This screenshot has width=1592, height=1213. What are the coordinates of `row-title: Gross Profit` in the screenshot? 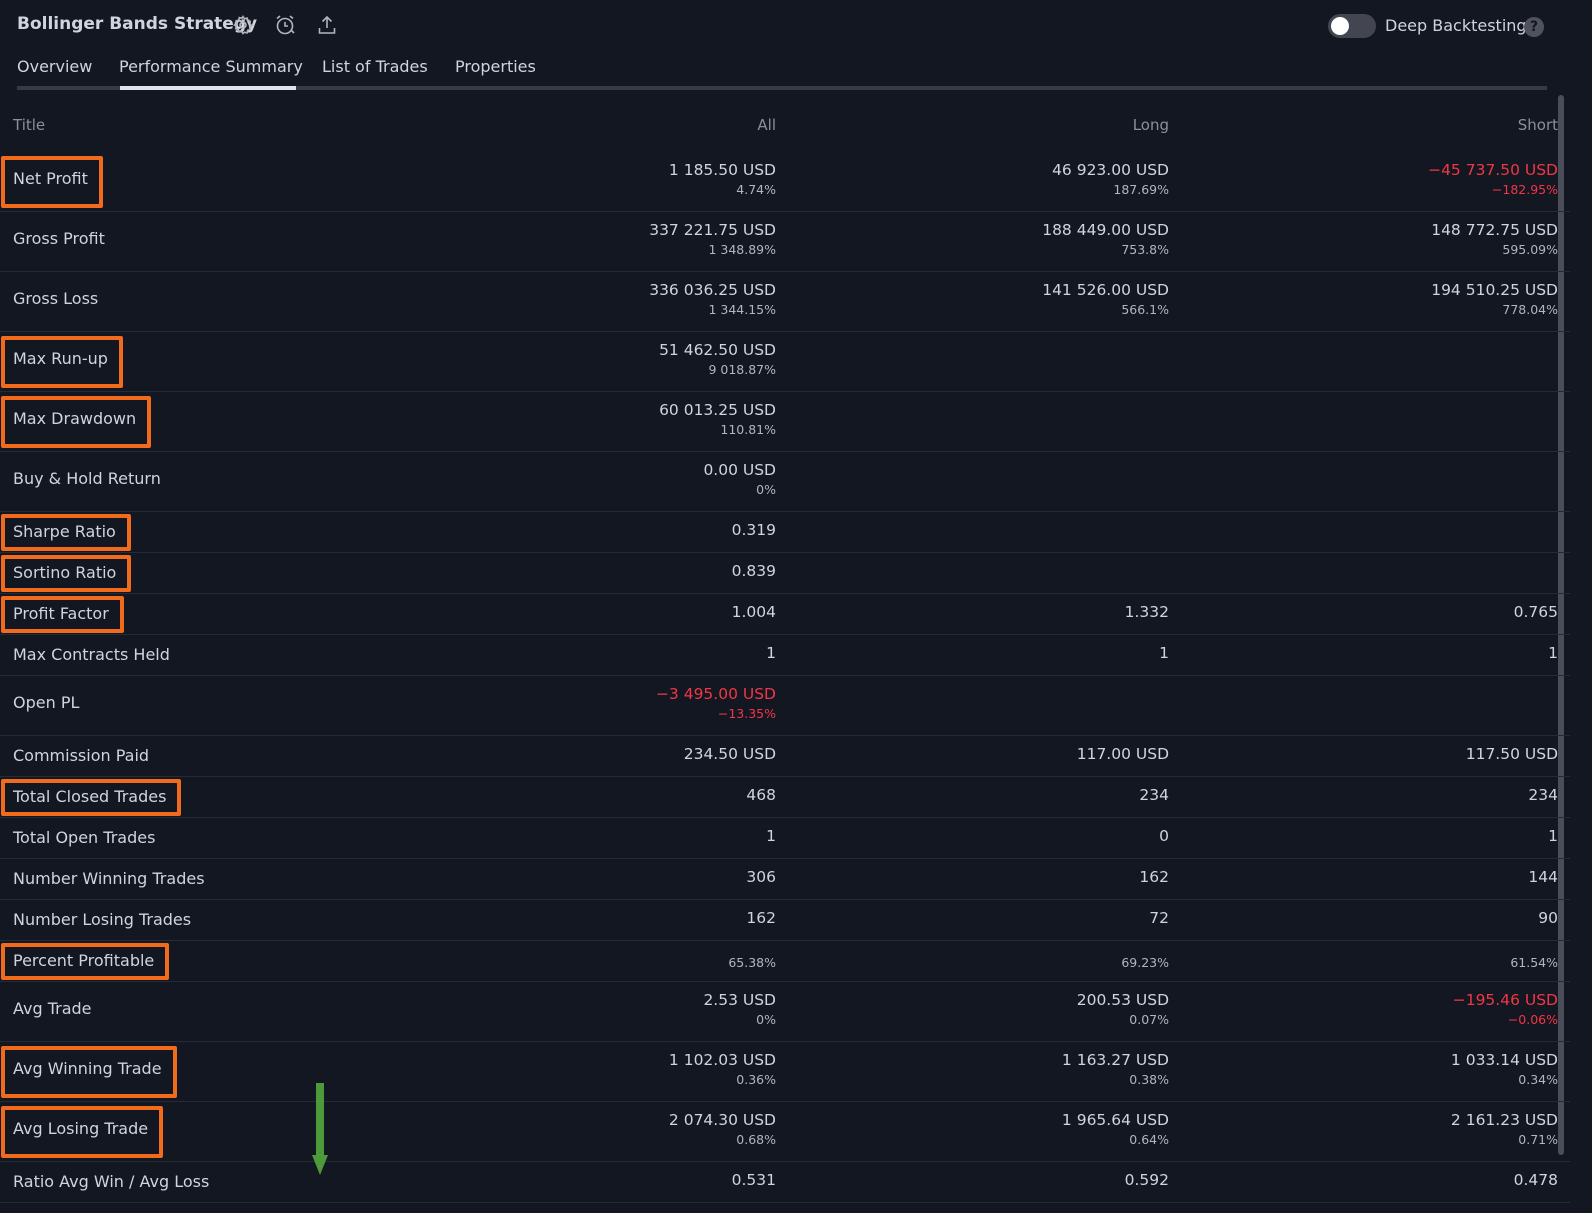 It's located at (59, 238).